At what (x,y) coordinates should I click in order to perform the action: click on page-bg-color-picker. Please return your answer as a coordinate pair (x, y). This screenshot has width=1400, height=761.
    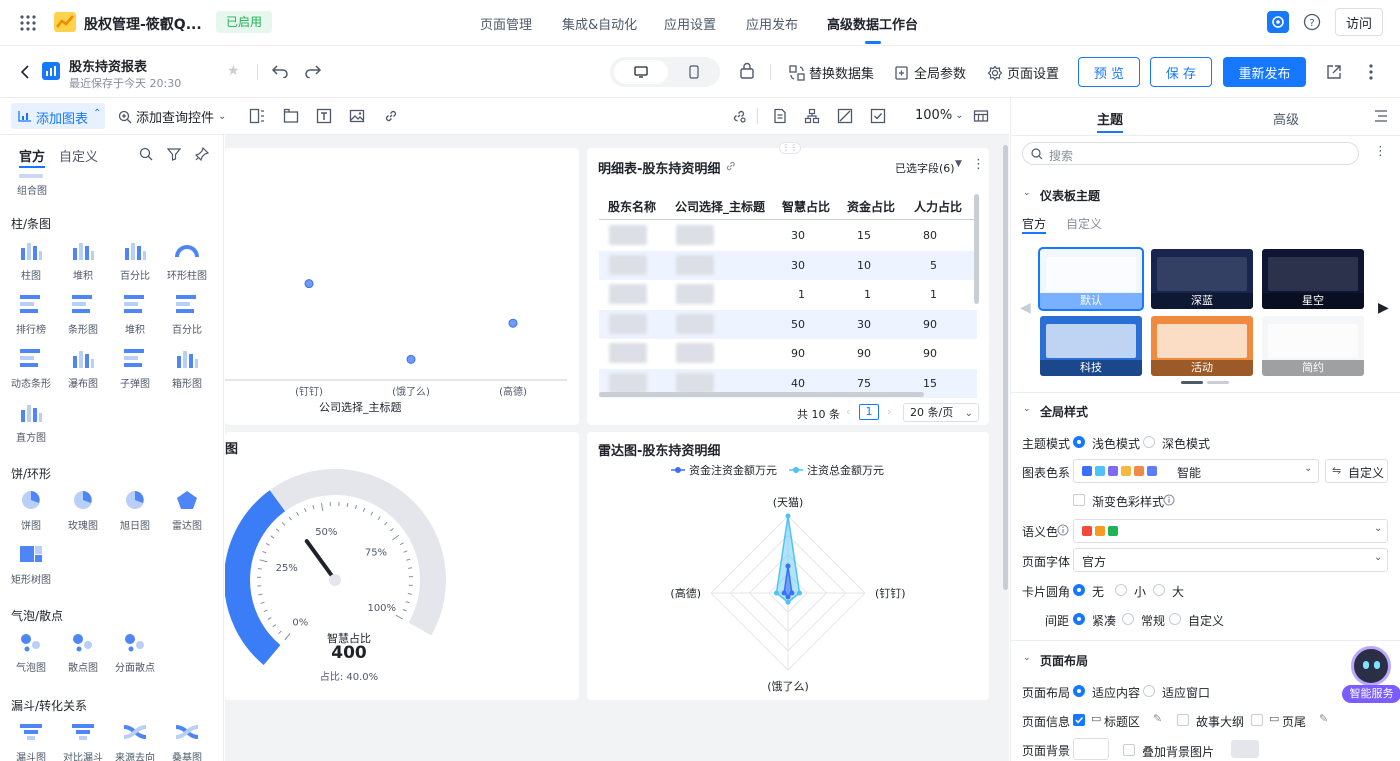
    Looking at the image, I should click on (1091, 749).